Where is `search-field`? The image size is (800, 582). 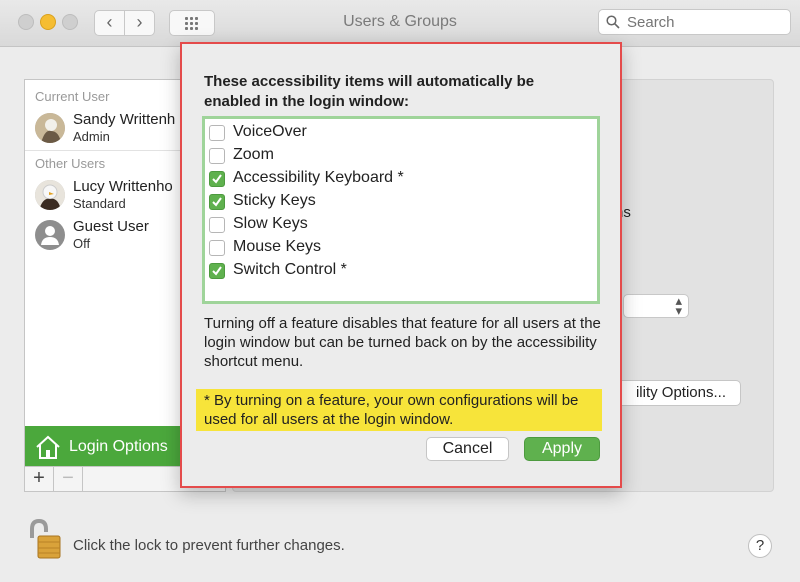 search-field is located at coordinates (694, 22).